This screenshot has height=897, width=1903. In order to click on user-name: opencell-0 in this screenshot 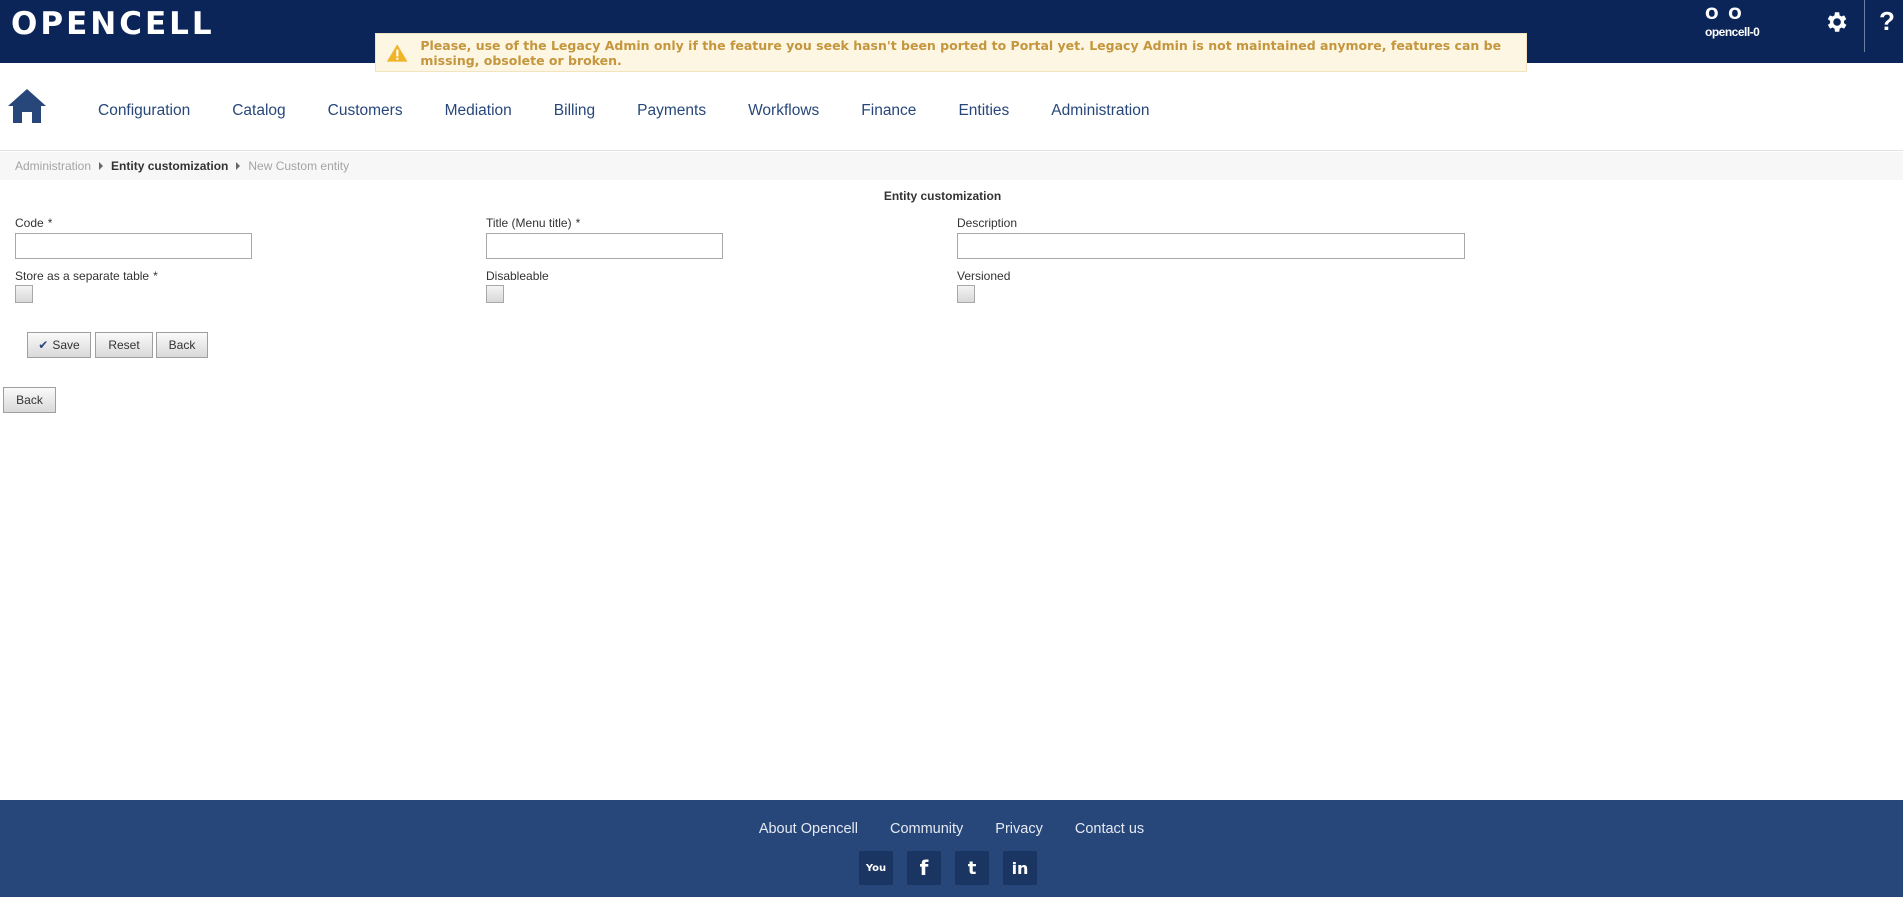, I will do `click(1732, 32)`.